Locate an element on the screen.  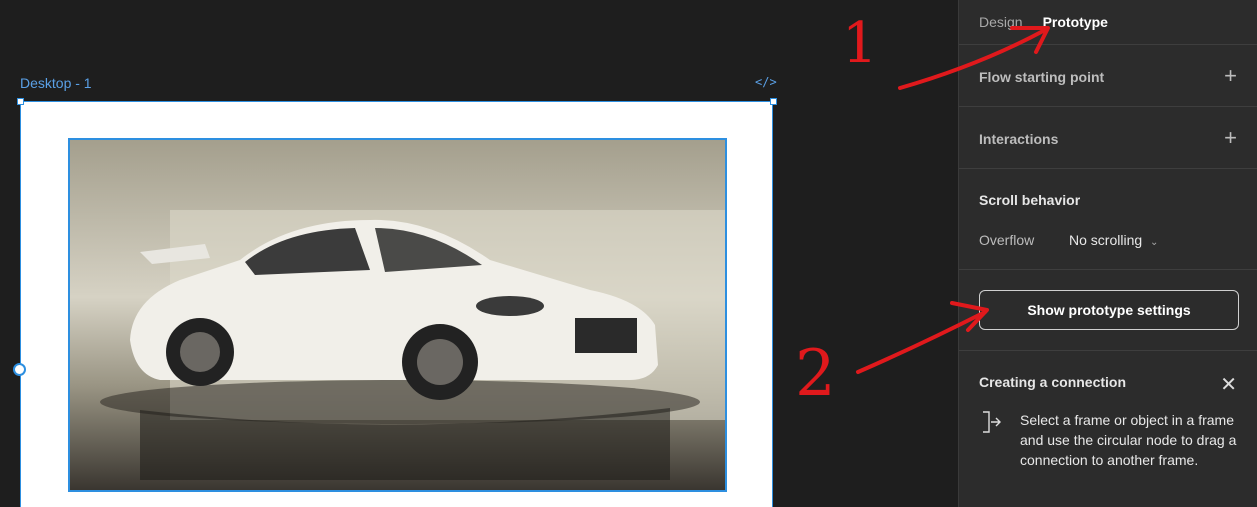
connection-node is located at coordinates (19, 369).